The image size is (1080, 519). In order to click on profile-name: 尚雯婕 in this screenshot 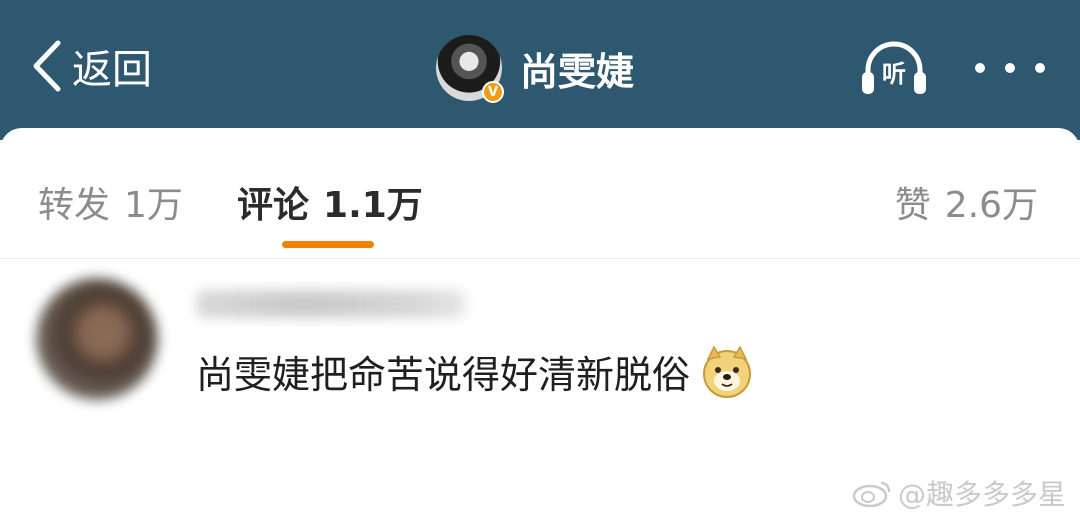, I will do `click(577, 71)`.